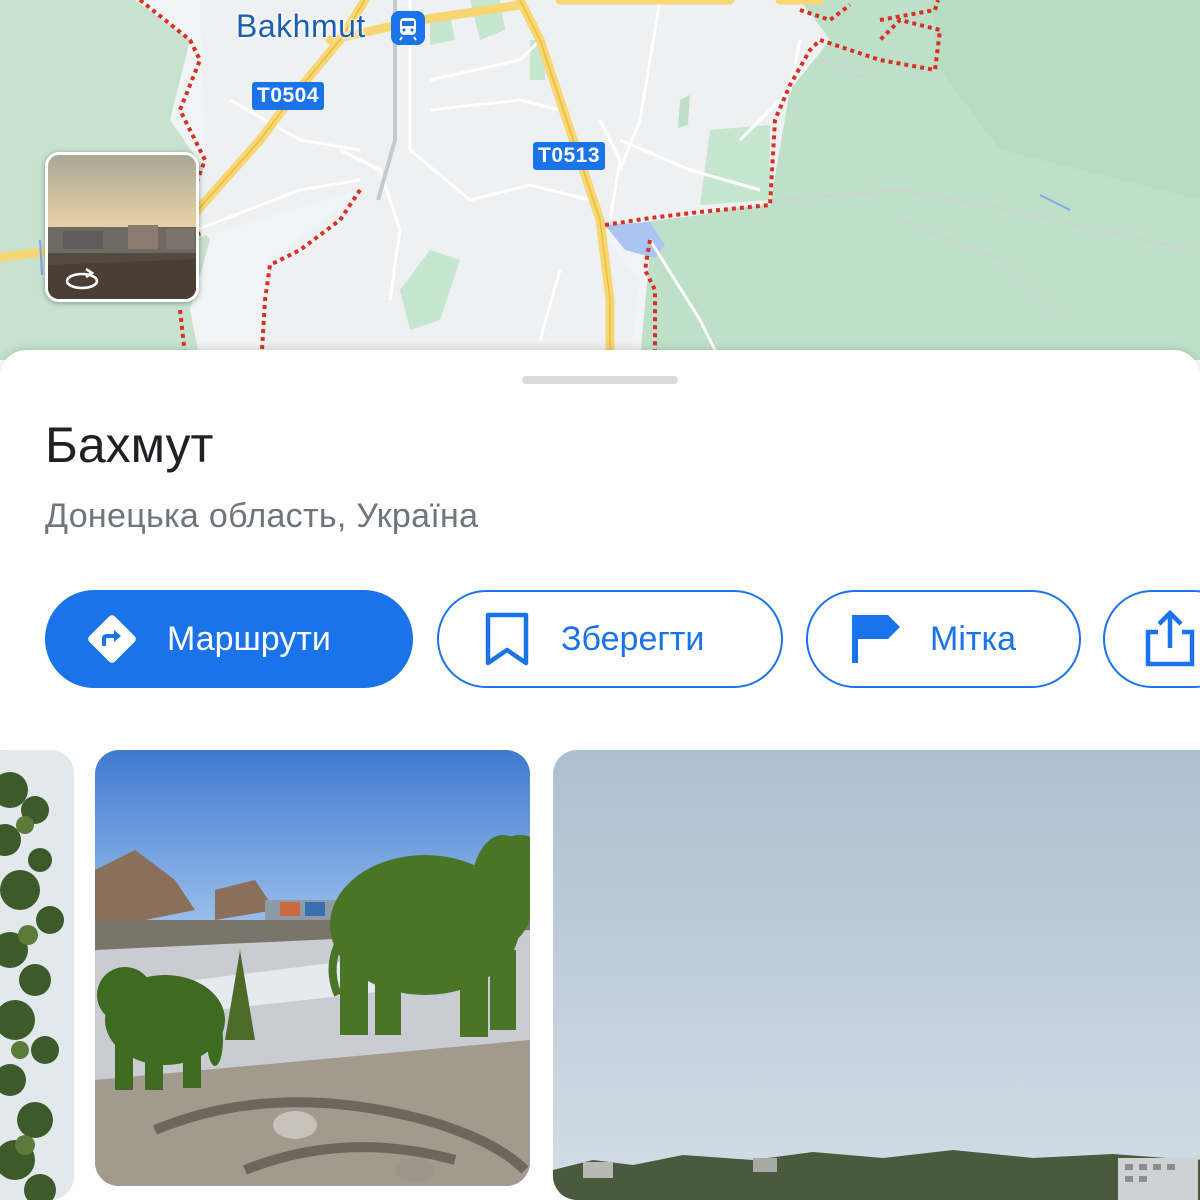 The image size is (1200, 1200). What do you see at coordinates (876, 639) in the screenshot?
I see `flag-icon` at bounding box center [876, 639].